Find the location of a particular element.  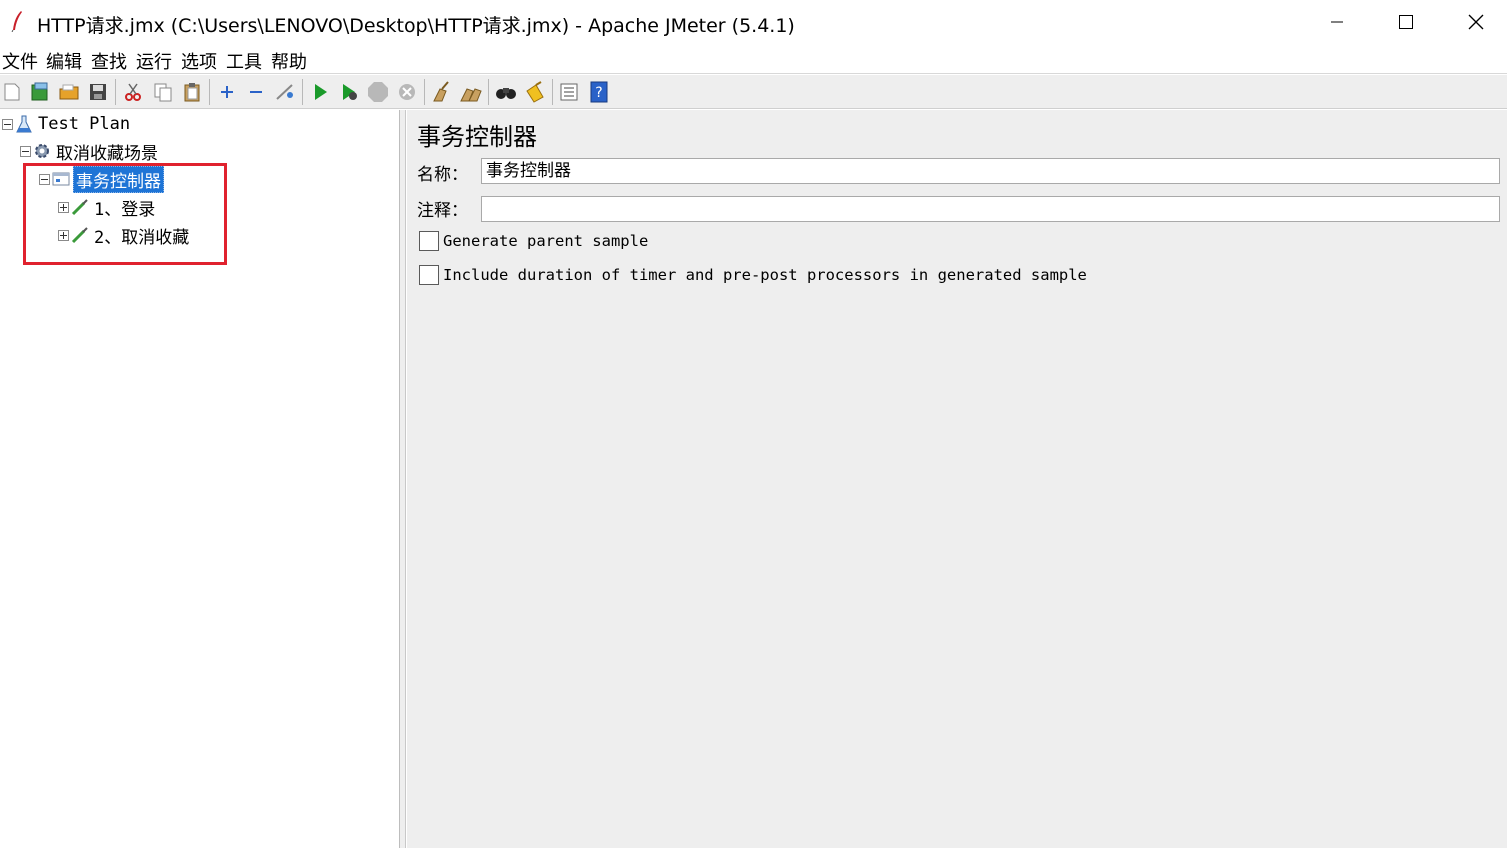

menu-tools: 工具 is located at coordinates (244, 61).